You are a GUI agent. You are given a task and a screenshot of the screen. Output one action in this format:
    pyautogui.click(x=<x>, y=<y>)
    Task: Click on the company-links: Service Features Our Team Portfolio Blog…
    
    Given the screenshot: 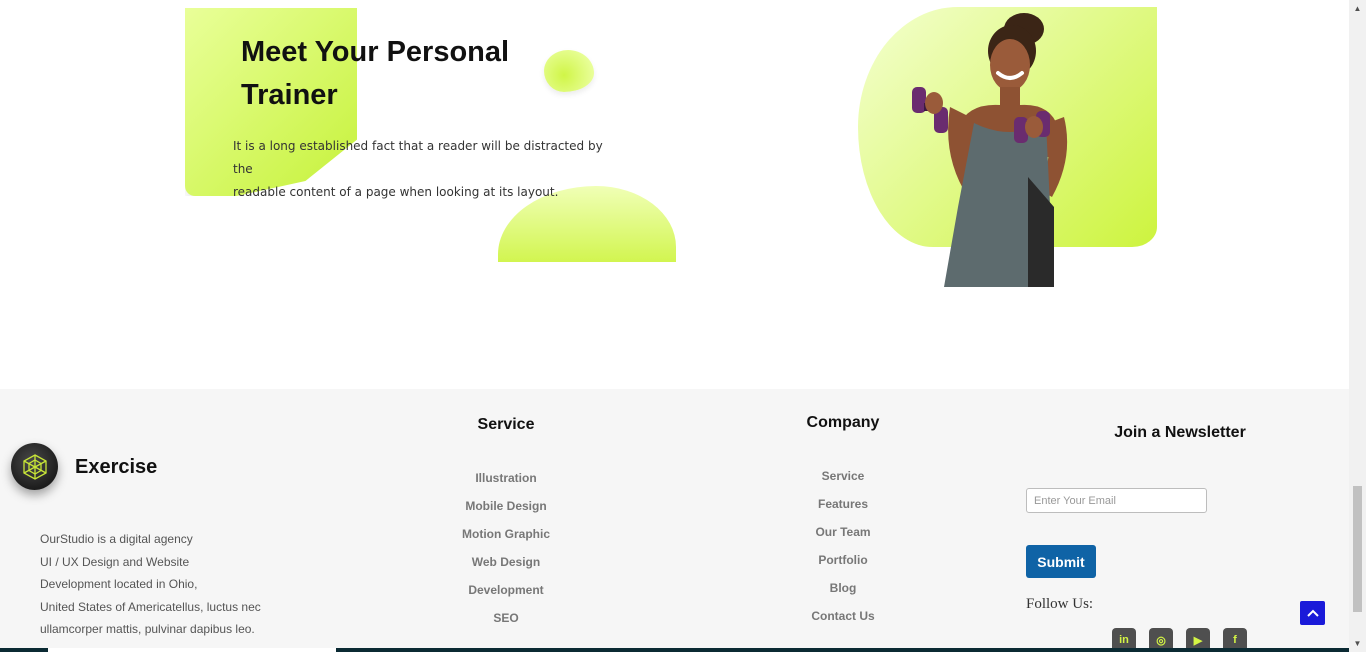 What is the action you would take?
    pyautogui.click(x=843, y=552)
    